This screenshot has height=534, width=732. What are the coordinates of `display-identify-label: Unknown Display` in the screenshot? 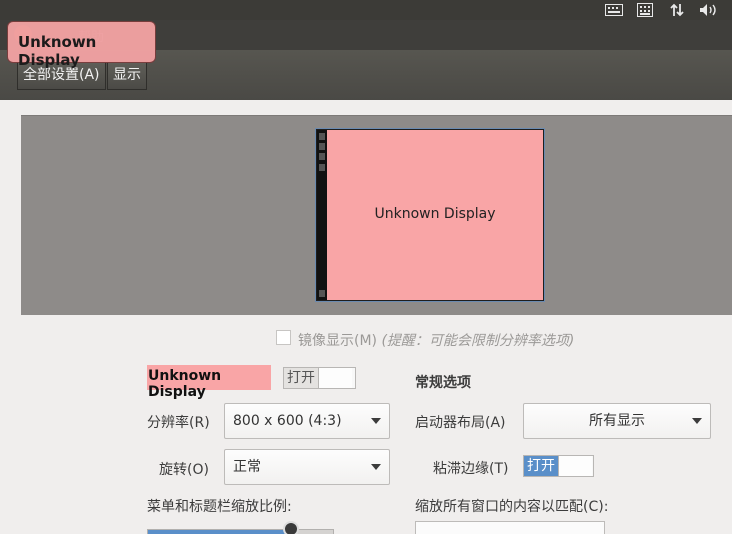 It's located at (81, 45).